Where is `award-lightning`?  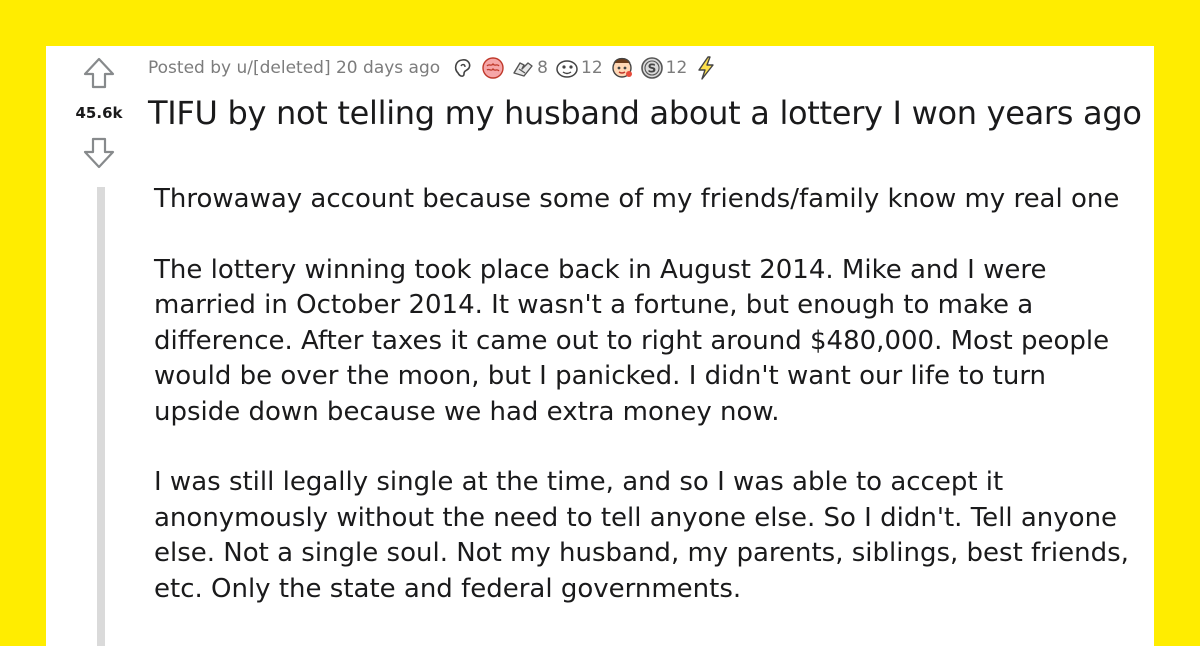 award-lightning is located at coordinates (706, 68).